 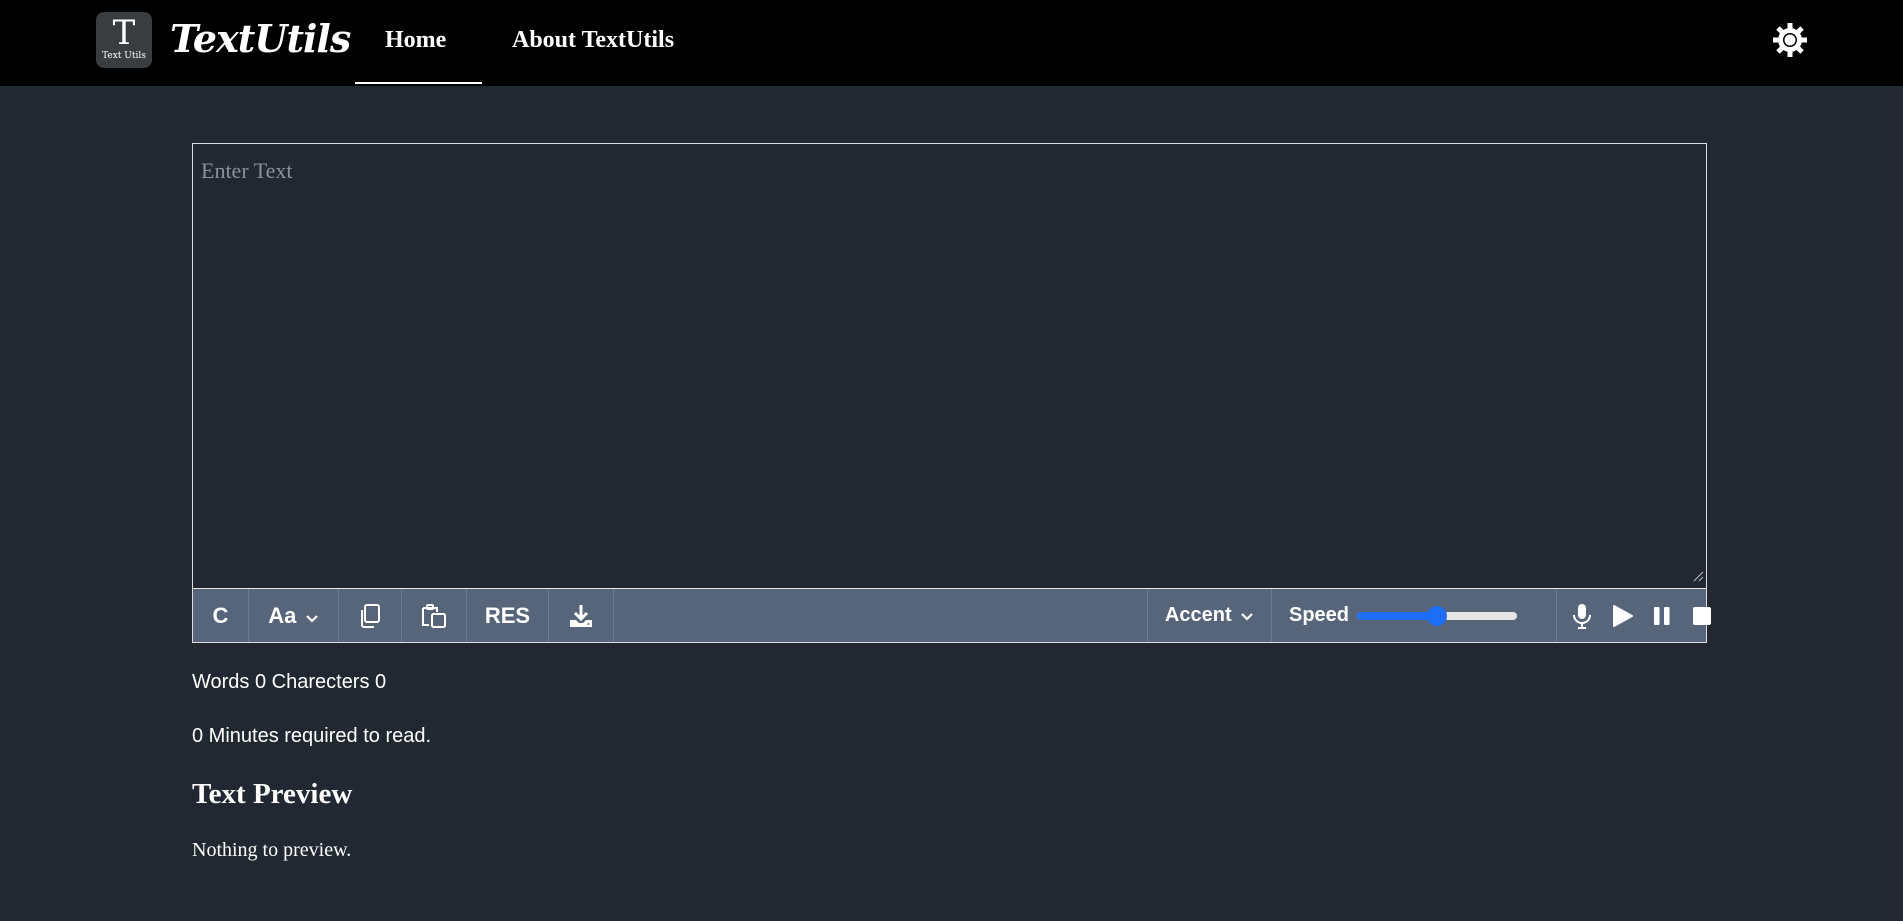 What do you see at coordinates (272, 794) in the screenshot?
I see `preview-heading: Text Preview` at bounding box center [272, 794].